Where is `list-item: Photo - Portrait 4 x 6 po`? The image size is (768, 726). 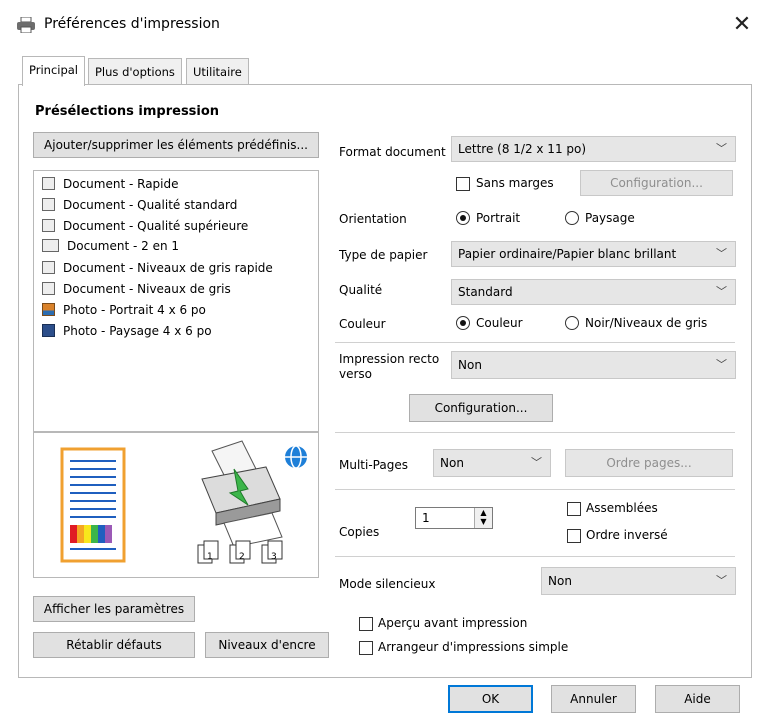 list-item: Photo - Portrait 4 x 6 po is located at coordinates (124, 313).